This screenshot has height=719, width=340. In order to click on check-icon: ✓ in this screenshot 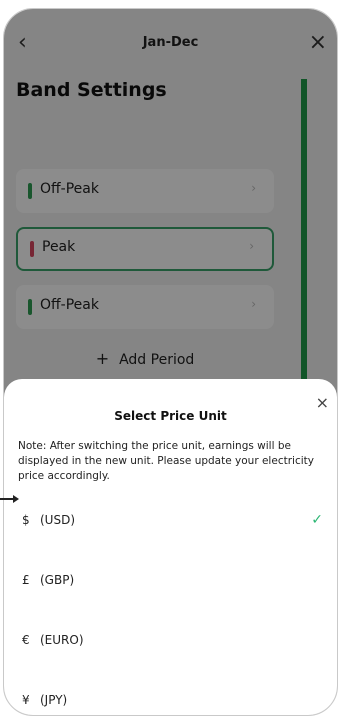, I will do `click(317, 520)`.